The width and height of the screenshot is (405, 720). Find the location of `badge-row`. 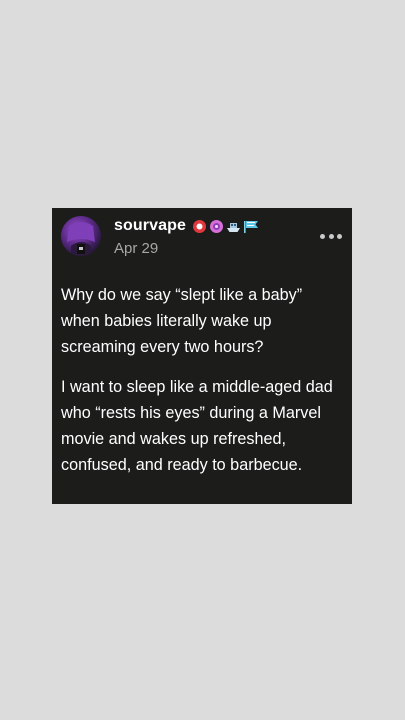

badge-row is located at coordinates (225, 226).